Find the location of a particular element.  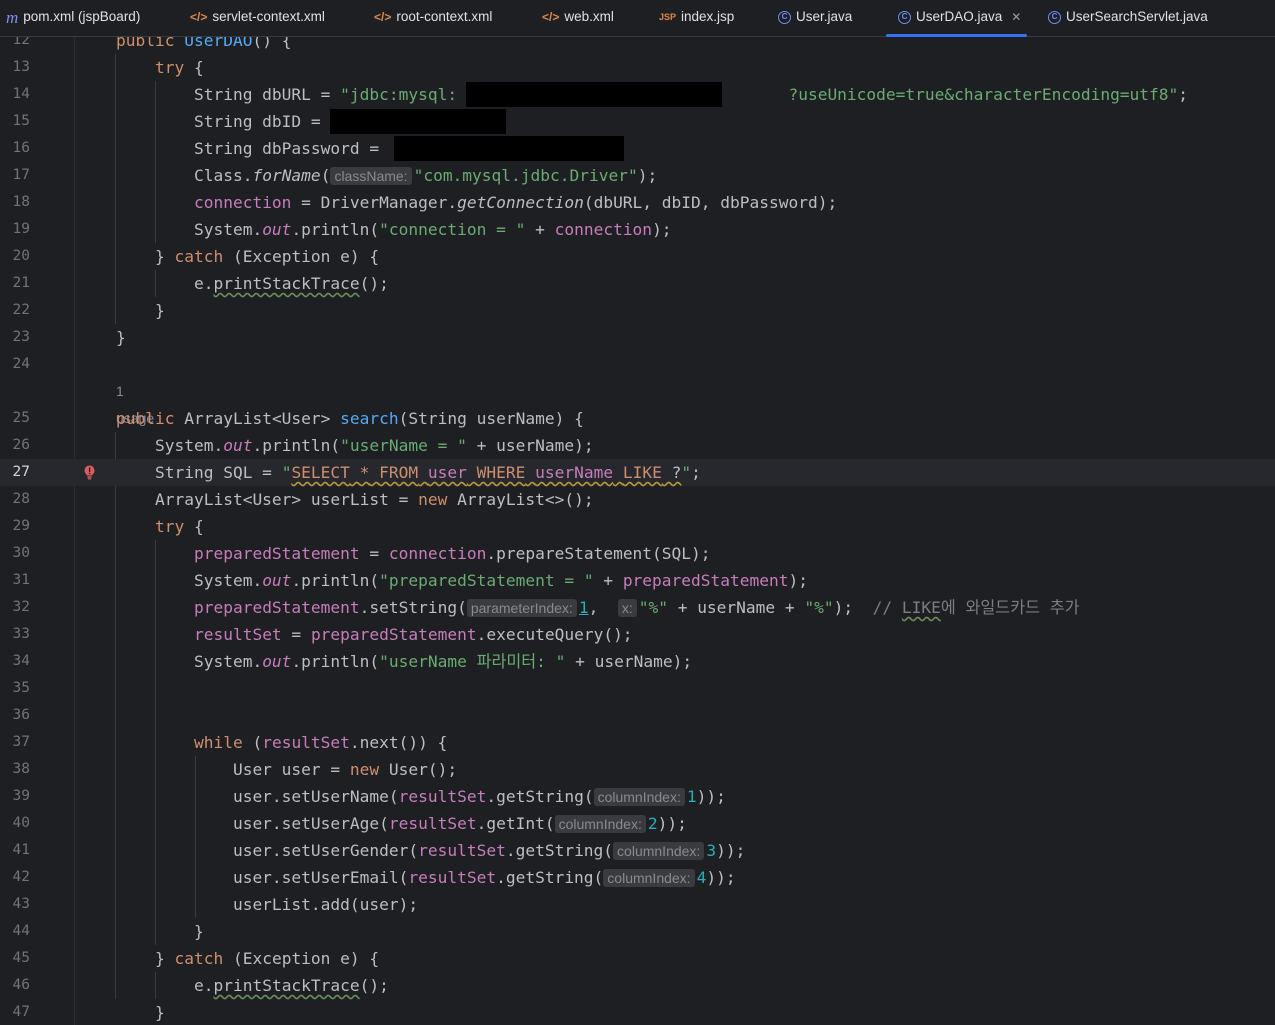

code-line: 46 e.printStackTrace(); is located at coordinates (637, 985).